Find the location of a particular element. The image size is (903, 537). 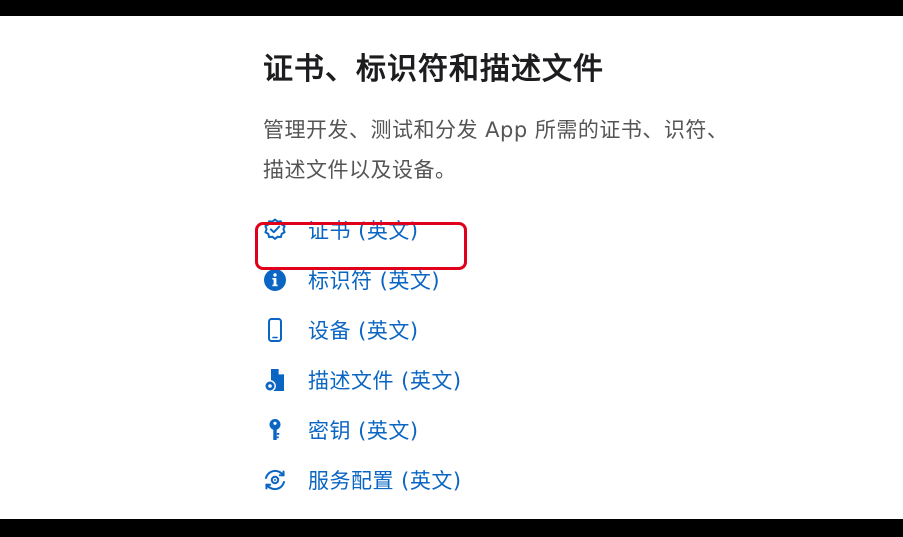

link-profiles: 描述文件 (英文) is located at coordinates (362, 380).